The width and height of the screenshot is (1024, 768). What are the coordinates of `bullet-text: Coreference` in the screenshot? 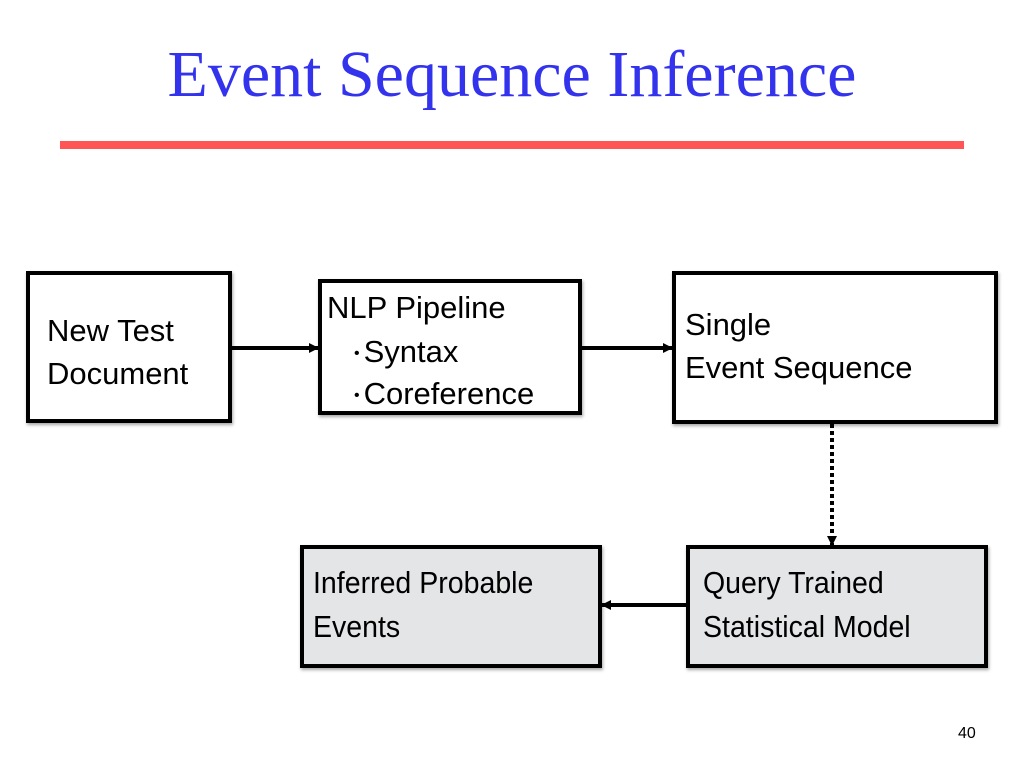 It's located at (449, 393).